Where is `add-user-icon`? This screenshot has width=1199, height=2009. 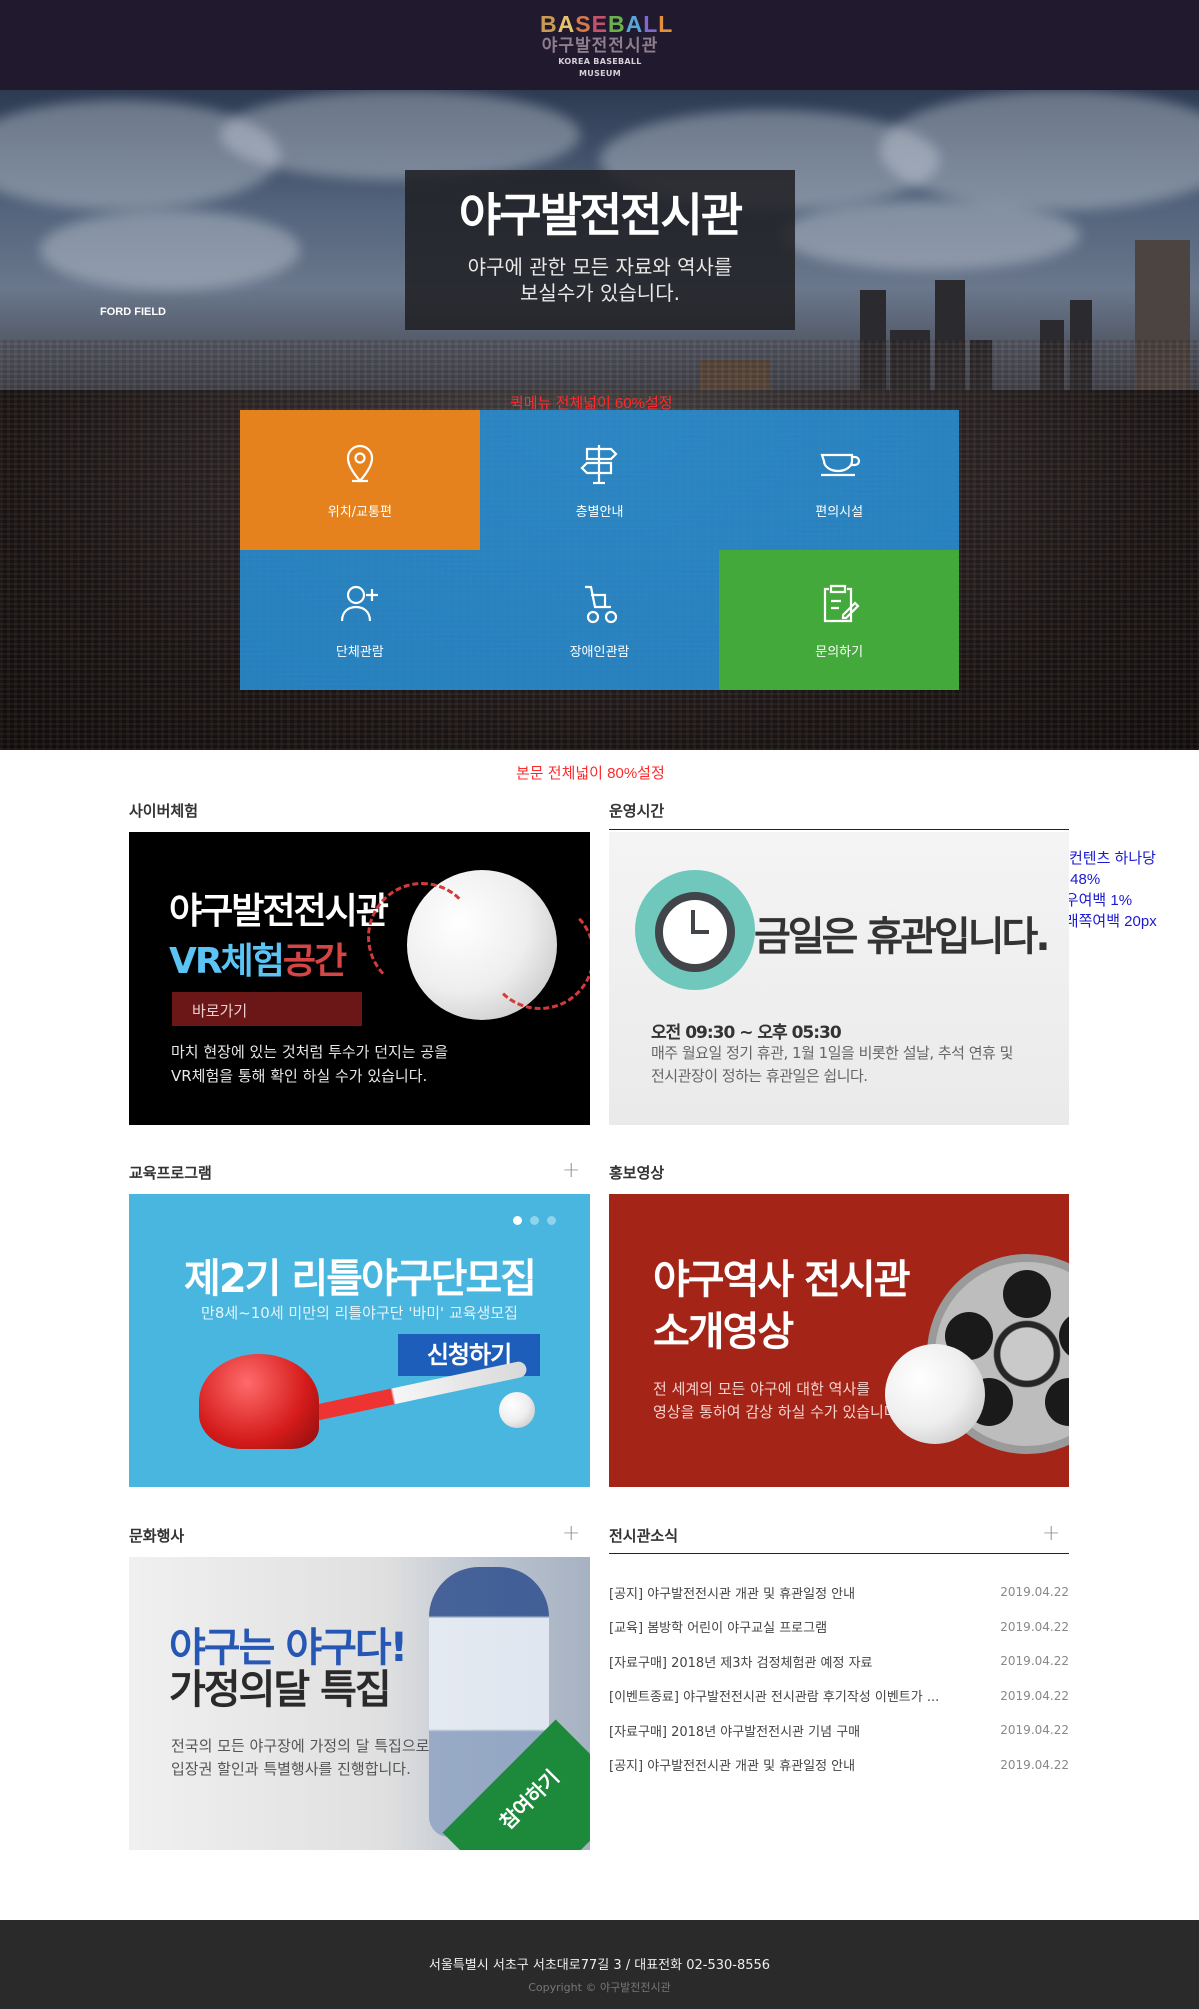 add-user-icon is located at coordinates (359, 603).